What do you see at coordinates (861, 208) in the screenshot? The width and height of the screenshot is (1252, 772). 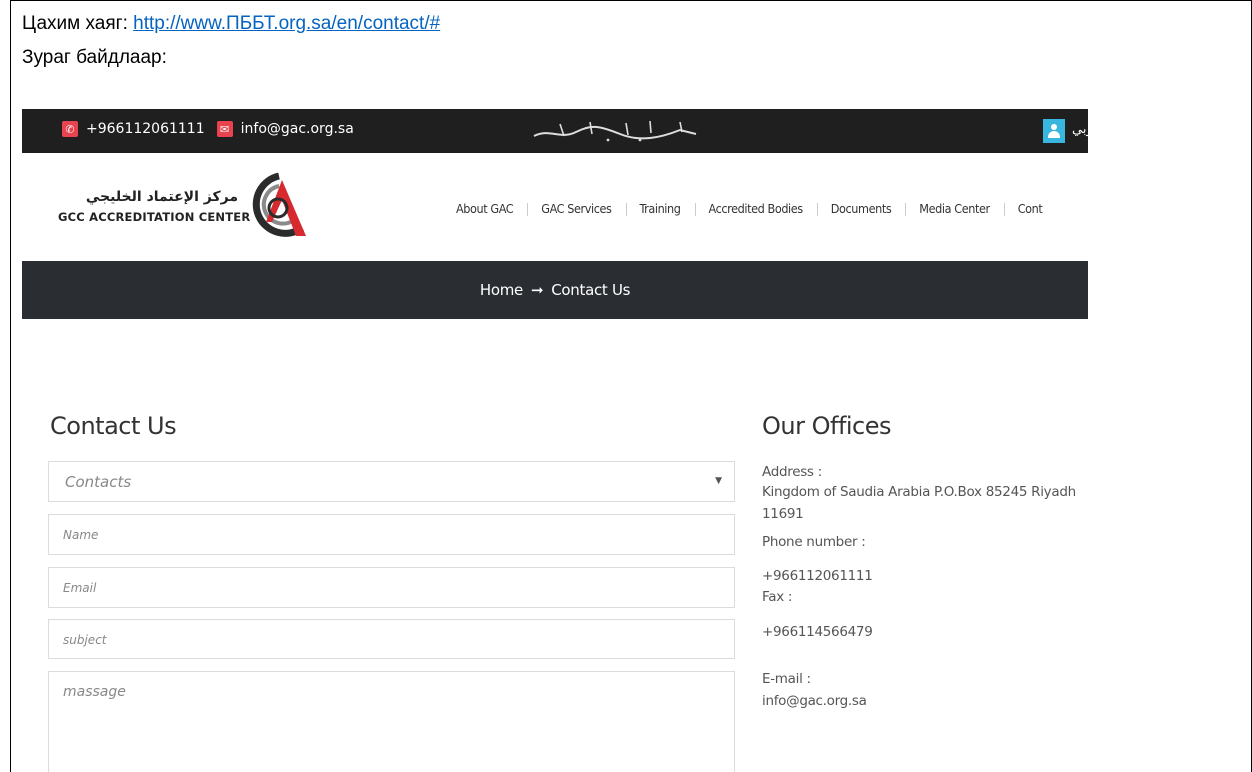 I see `nav-documents: Documents` at bounding box center [861, 208].